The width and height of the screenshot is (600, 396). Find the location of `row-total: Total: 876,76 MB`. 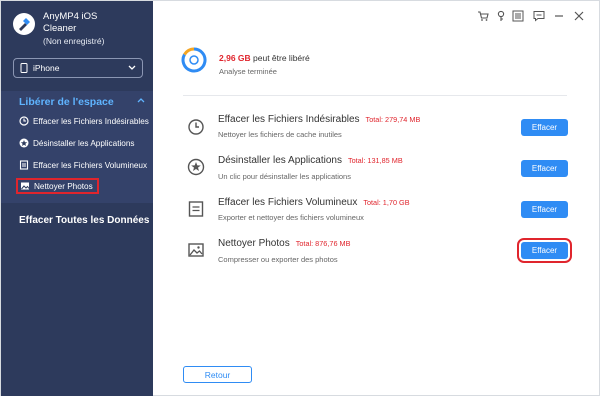

row-total: Total: 876,76 MB is located at coordinates (323, 243).